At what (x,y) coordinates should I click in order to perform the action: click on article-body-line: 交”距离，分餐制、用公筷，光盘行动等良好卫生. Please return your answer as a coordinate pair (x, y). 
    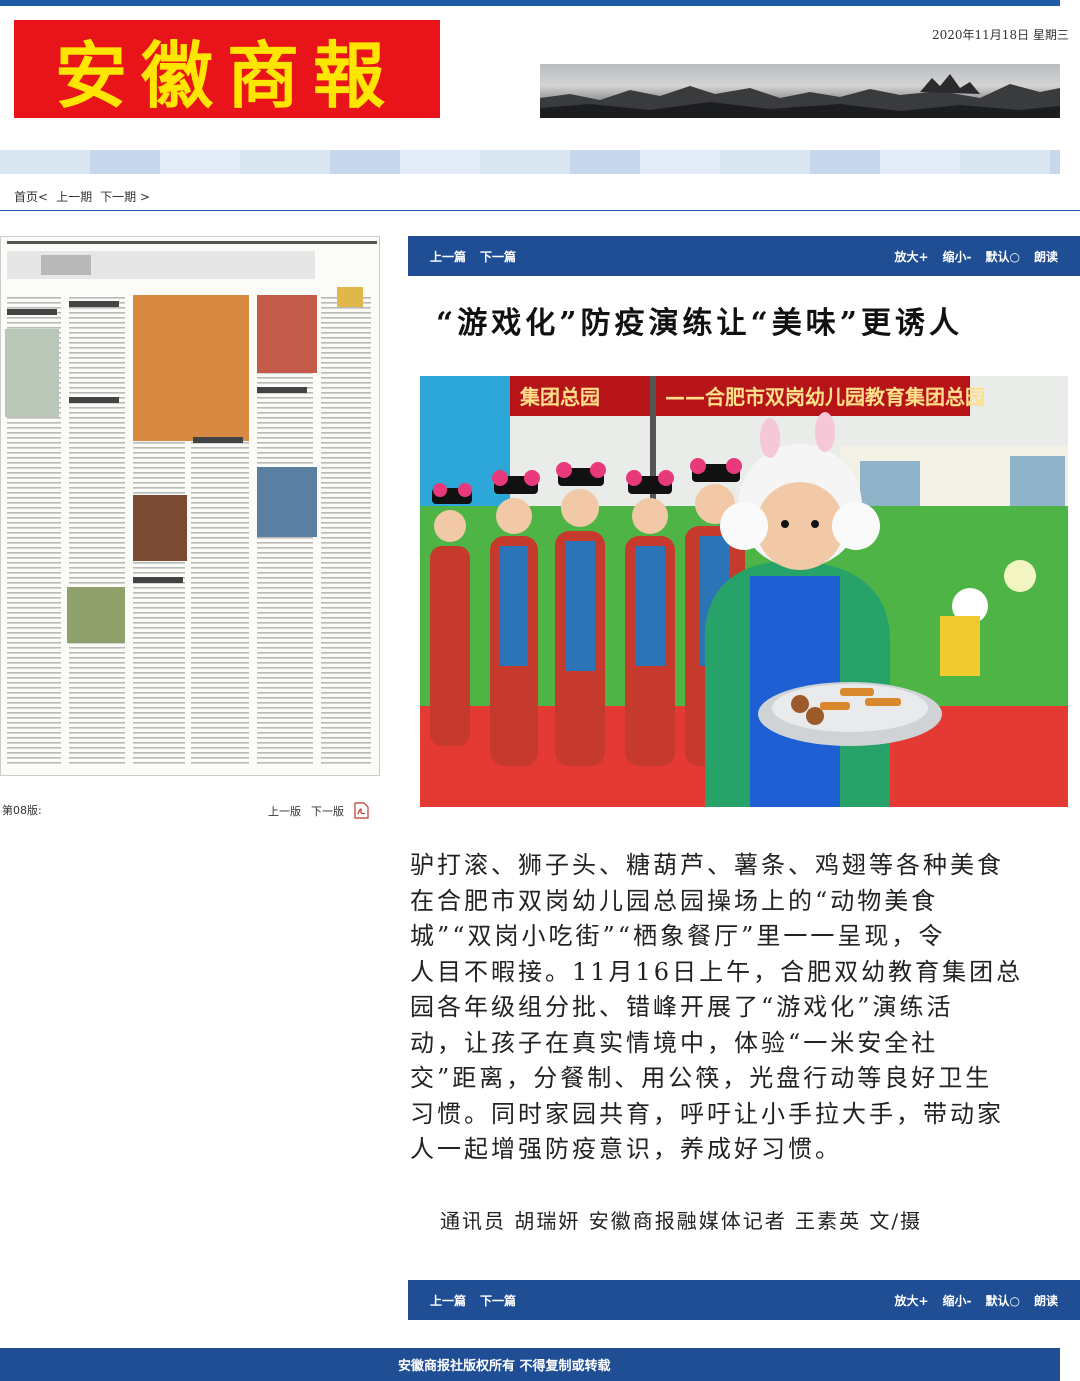
    Looking at the image, I should click on (701, 1078).